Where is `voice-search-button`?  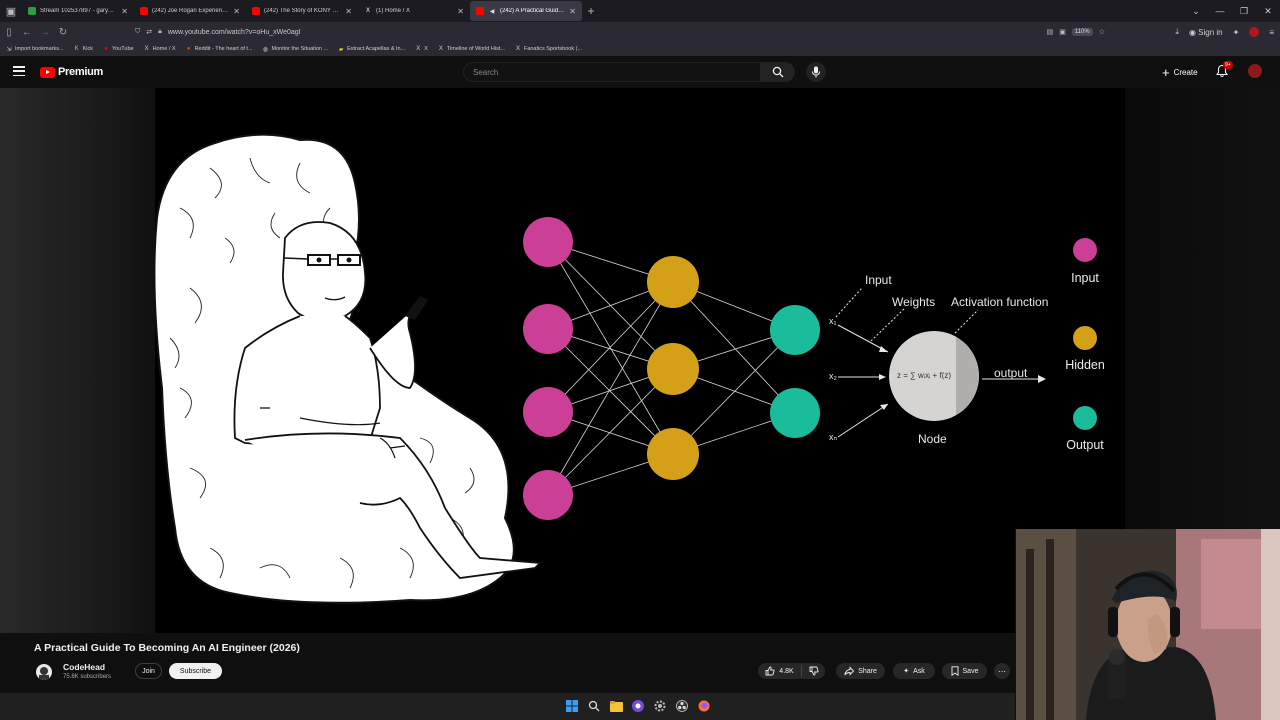
voice-search-button is located at coordinates (816, 72).